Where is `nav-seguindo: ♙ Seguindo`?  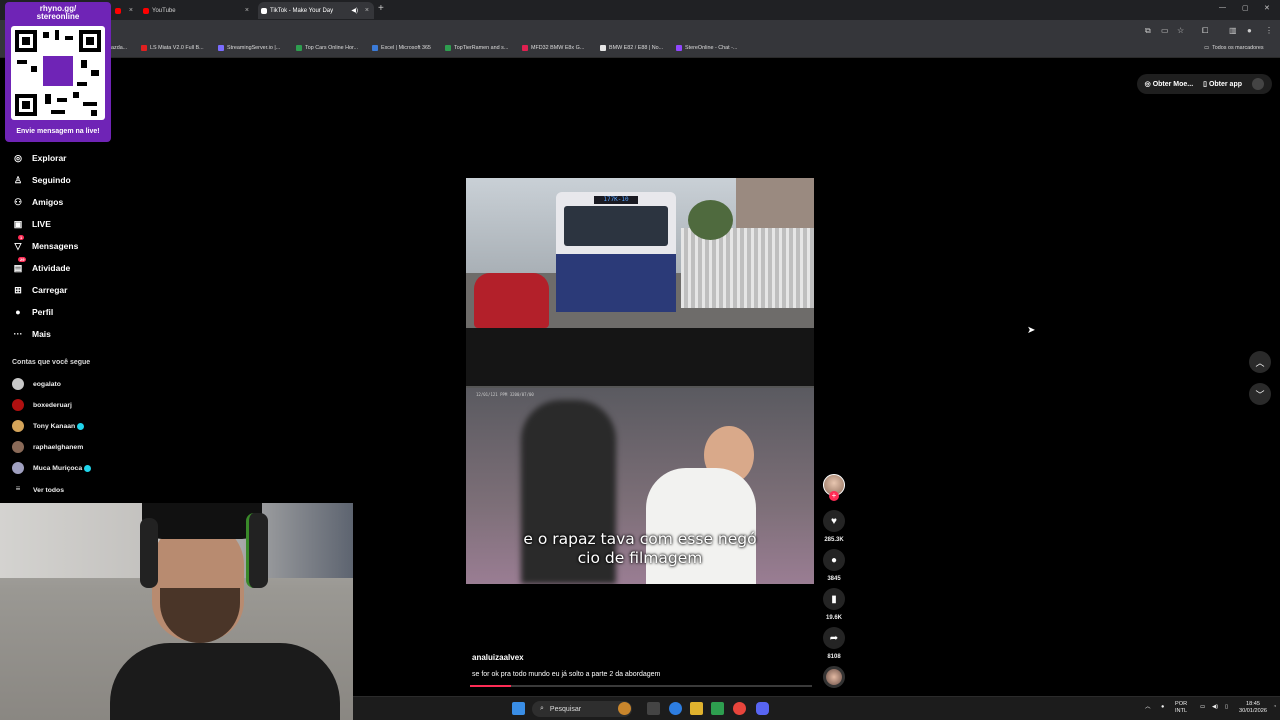 nav-seguindo: ♙ Seguindo is located at coordinates (41, 180).